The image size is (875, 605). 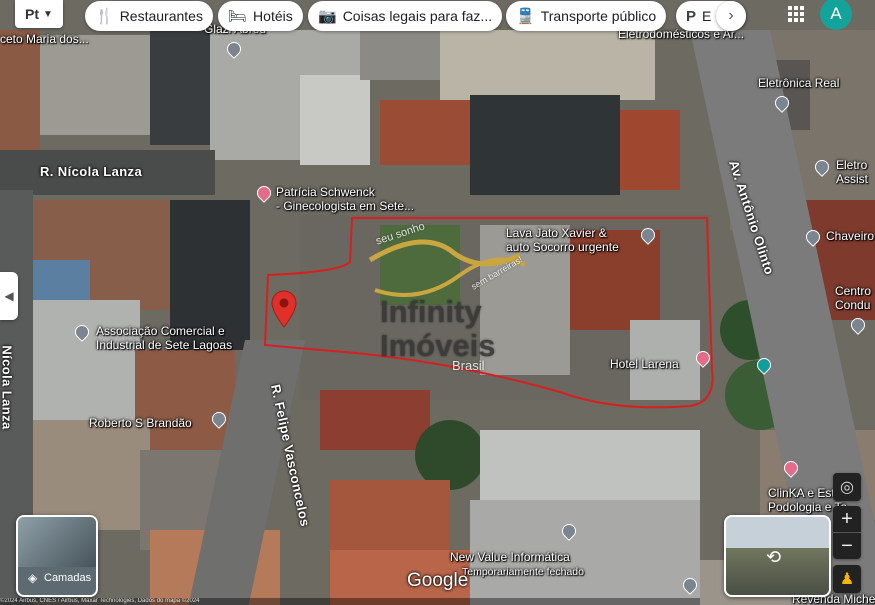 What do you see at coordinates (104, 16) in the screenshot?
I see `restaurant-icon: 🍴` at bounding box center [104, 16].